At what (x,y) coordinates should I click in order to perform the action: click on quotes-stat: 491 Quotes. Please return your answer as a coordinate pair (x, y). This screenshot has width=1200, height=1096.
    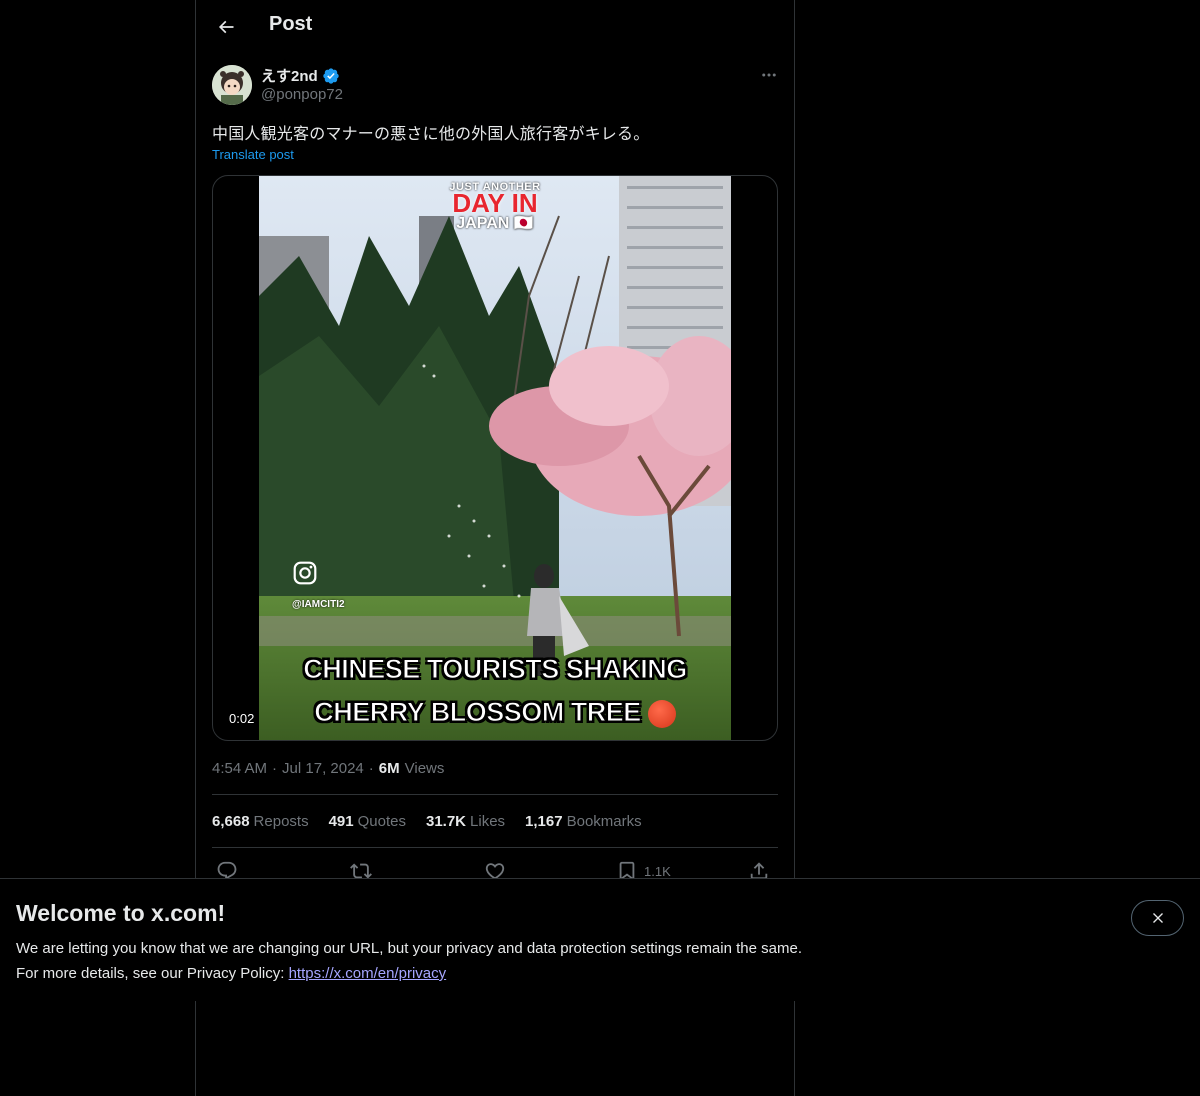
    Looking at the image, I should click on (367, 821).